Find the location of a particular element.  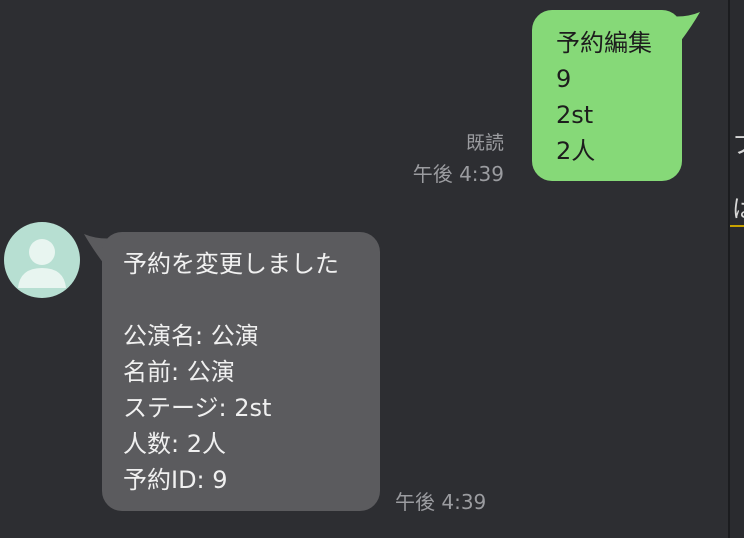

sent-message-bubble: 予約編集 9 2st 2人 is located at coordinates (607, 95).